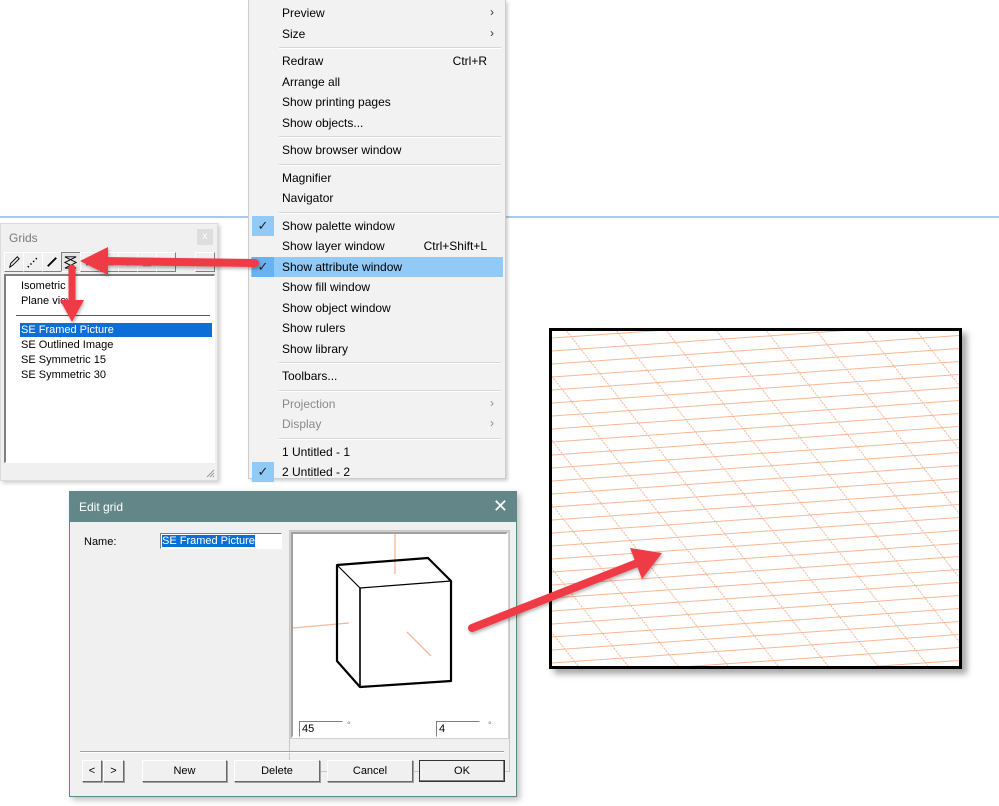  Describe the element at coordinates (316, 451) in the screenshot. I see `menu-item-label: 1 Untitled - 1` at that location.